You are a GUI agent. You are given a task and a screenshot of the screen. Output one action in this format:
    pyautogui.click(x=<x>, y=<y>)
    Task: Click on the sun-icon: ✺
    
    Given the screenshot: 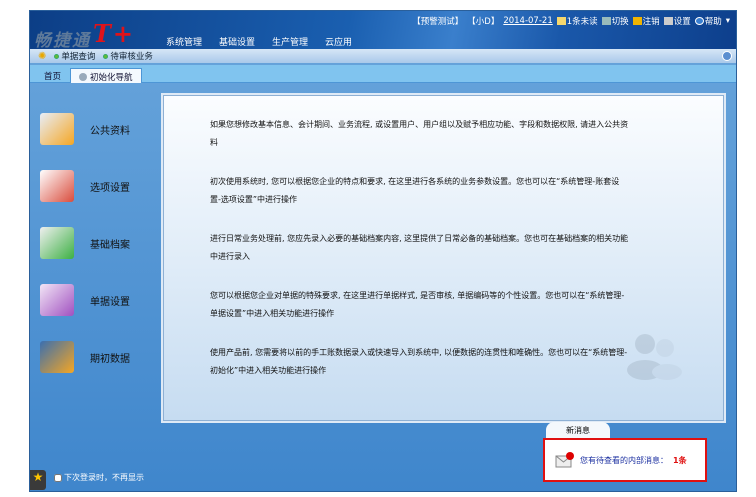 What is the action you would take?
    pyautogui.click(x=42, y=56)
    